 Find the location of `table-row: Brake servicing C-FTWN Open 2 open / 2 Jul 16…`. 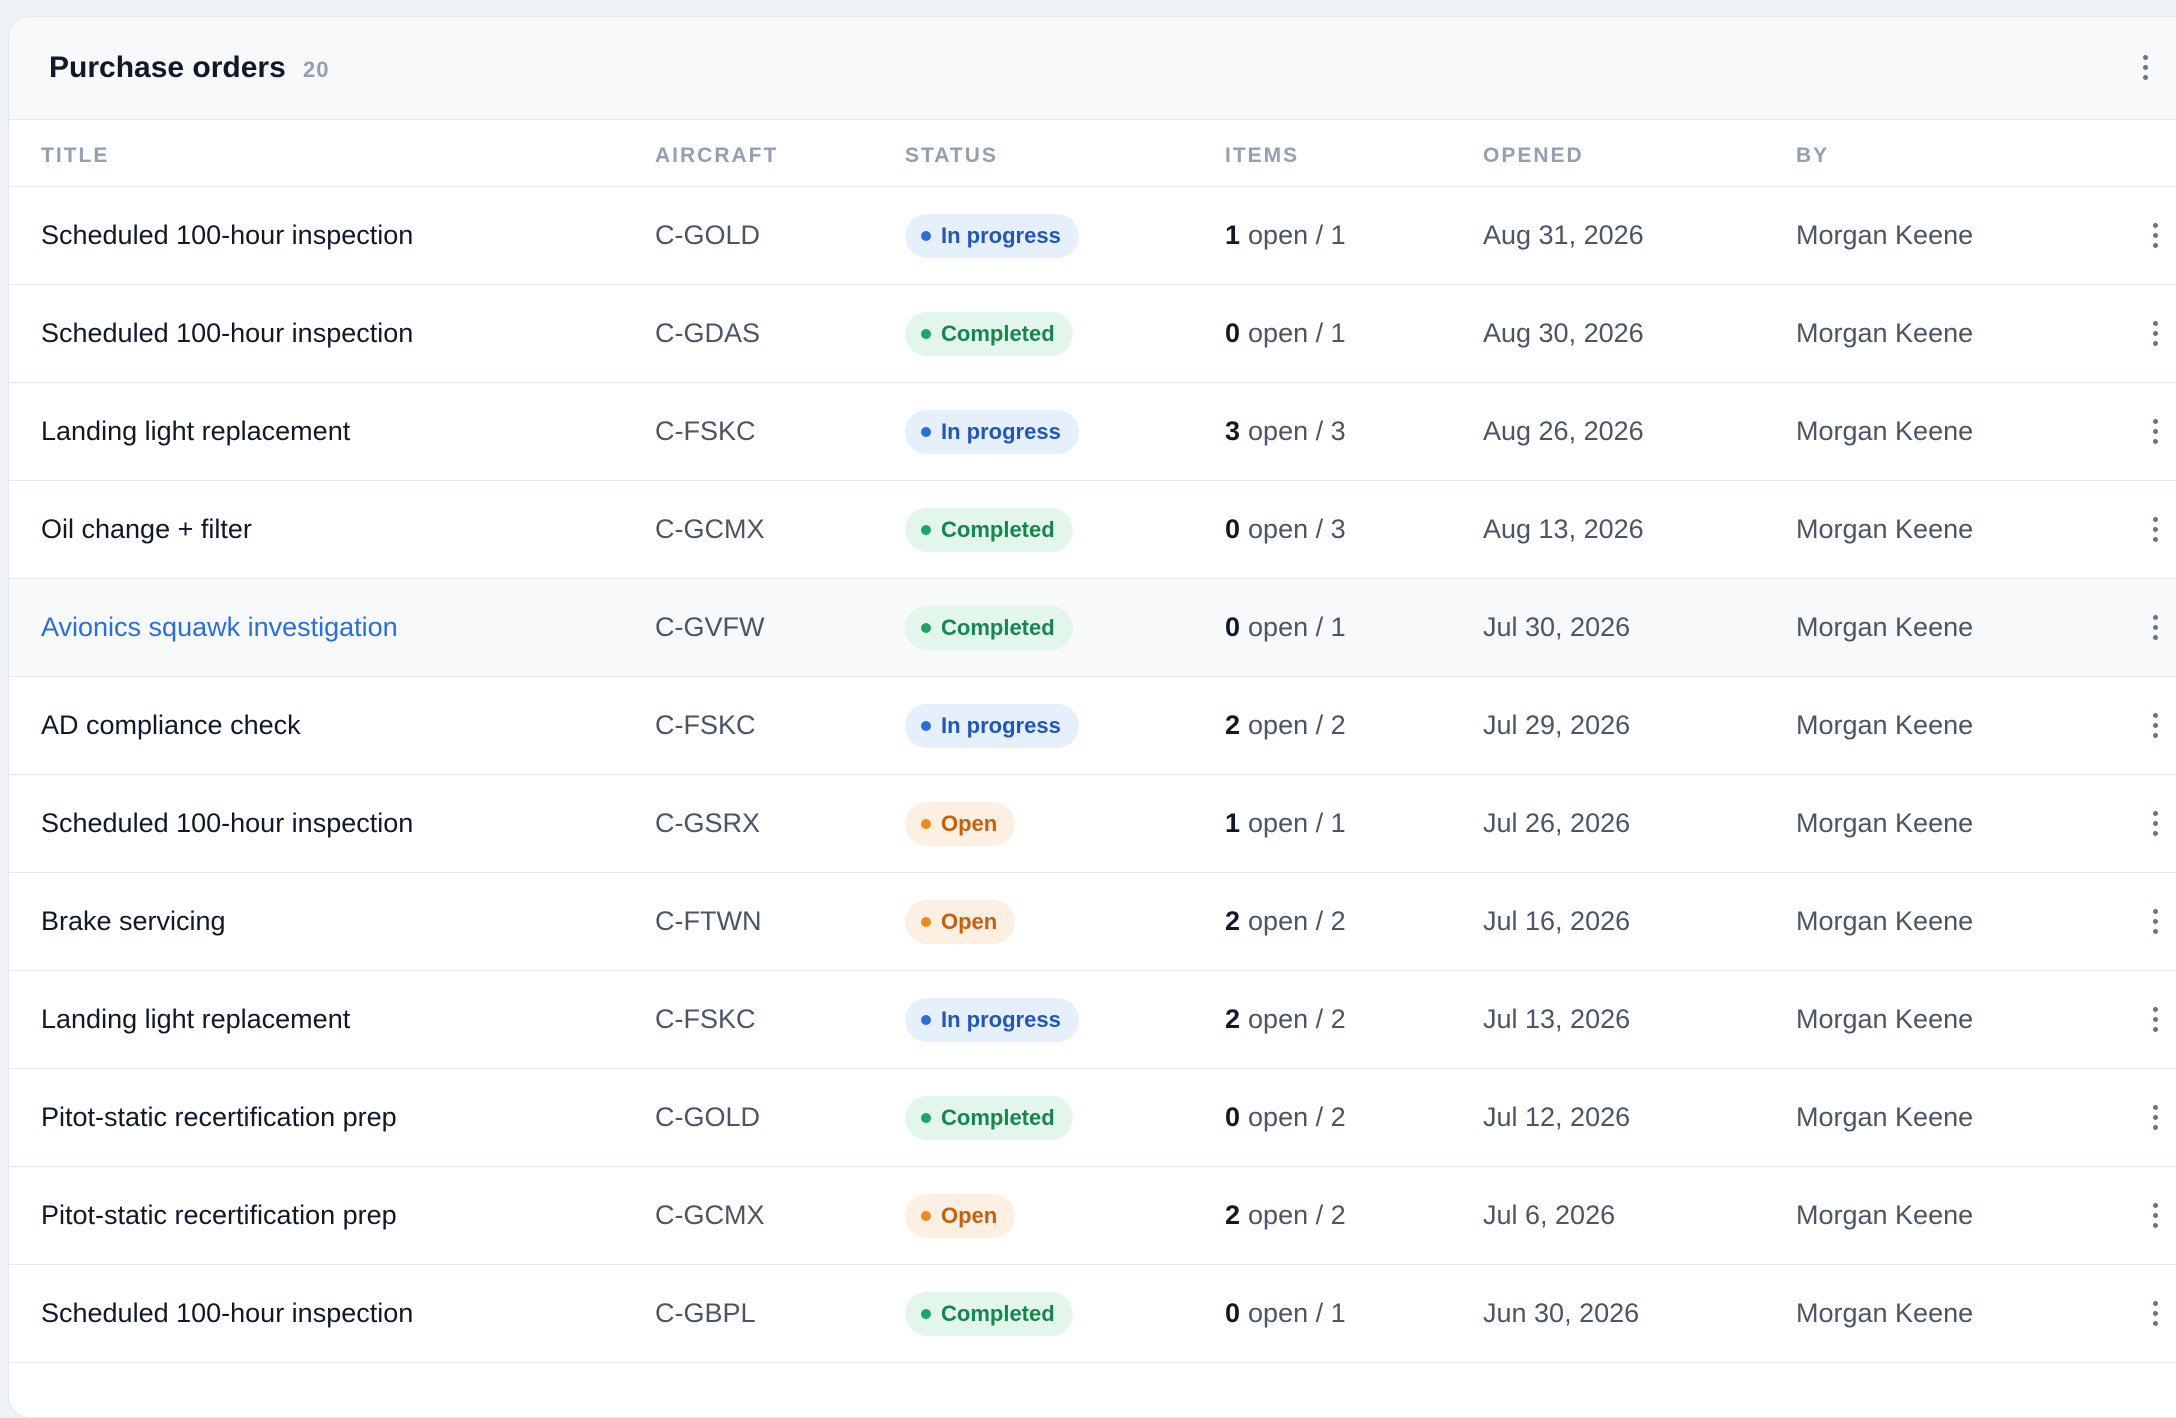

table-row: Brake servicing C-FTWN Open 2 open / 2 Jul 16… is located at coordinates (1092, 922).